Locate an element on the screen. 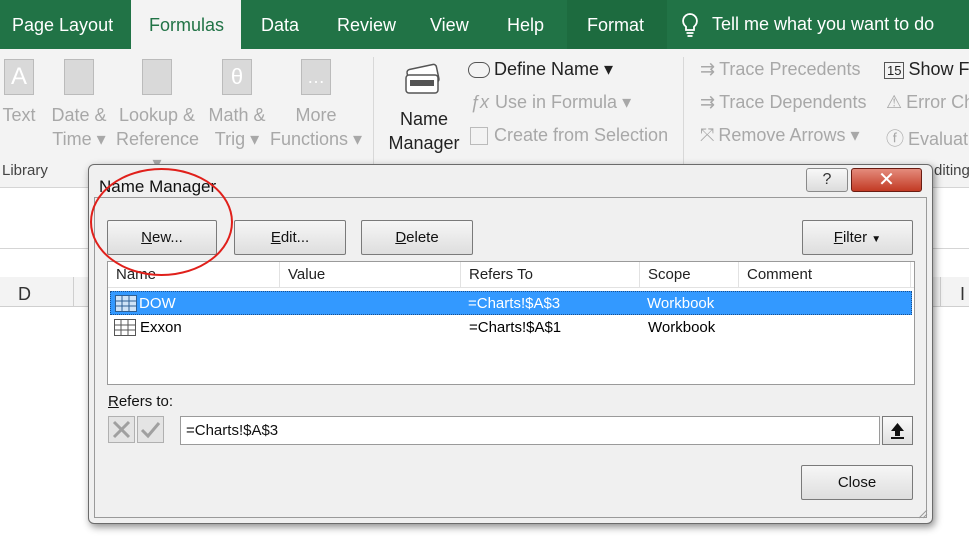  dropdown-arrow-icon: ▼ is located at coordinates (876, 239).